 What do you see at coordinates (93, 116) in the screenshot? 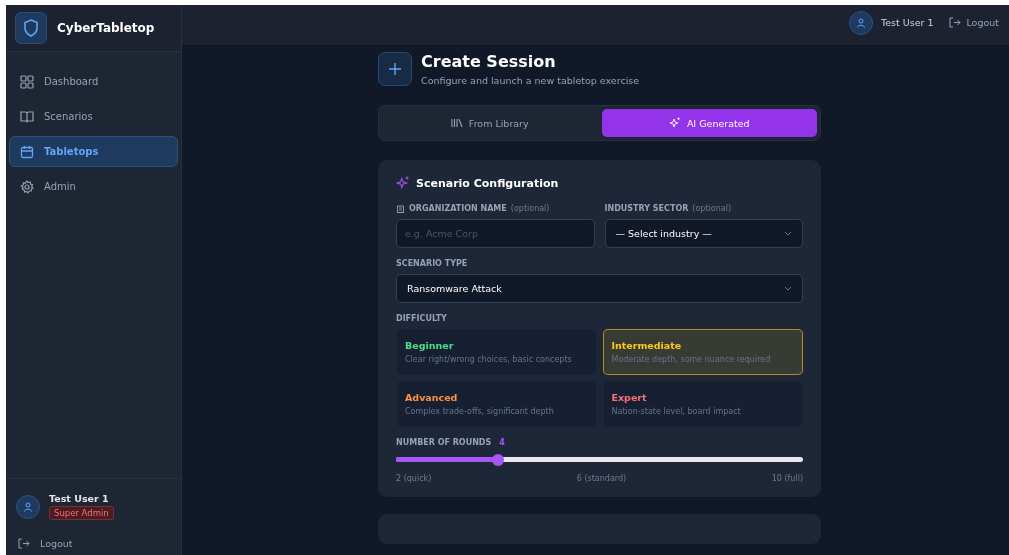
I see `sidebar-item: Scenarios` at bounding box center [93, 116].